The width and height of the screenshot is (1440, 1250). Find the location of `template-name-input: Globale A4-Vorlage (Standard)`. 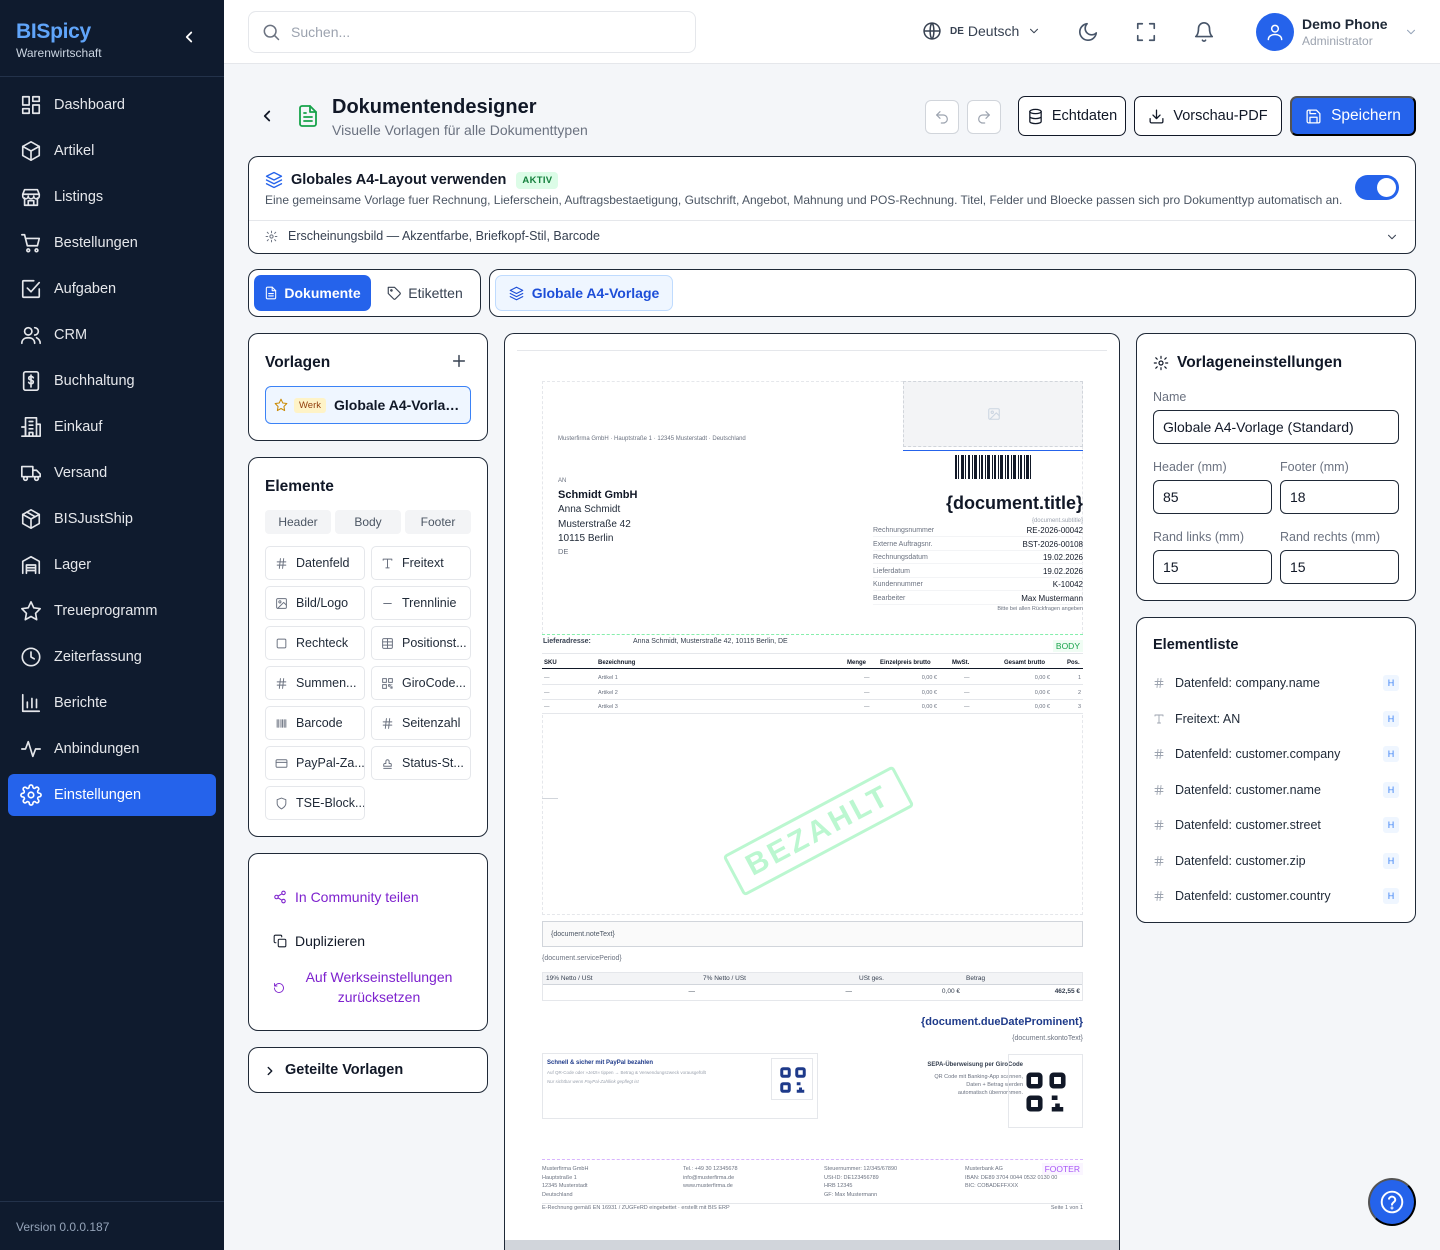

template-name-input: Globale A4-Vorlage (Standard) is located at coordinates (1276, 427).